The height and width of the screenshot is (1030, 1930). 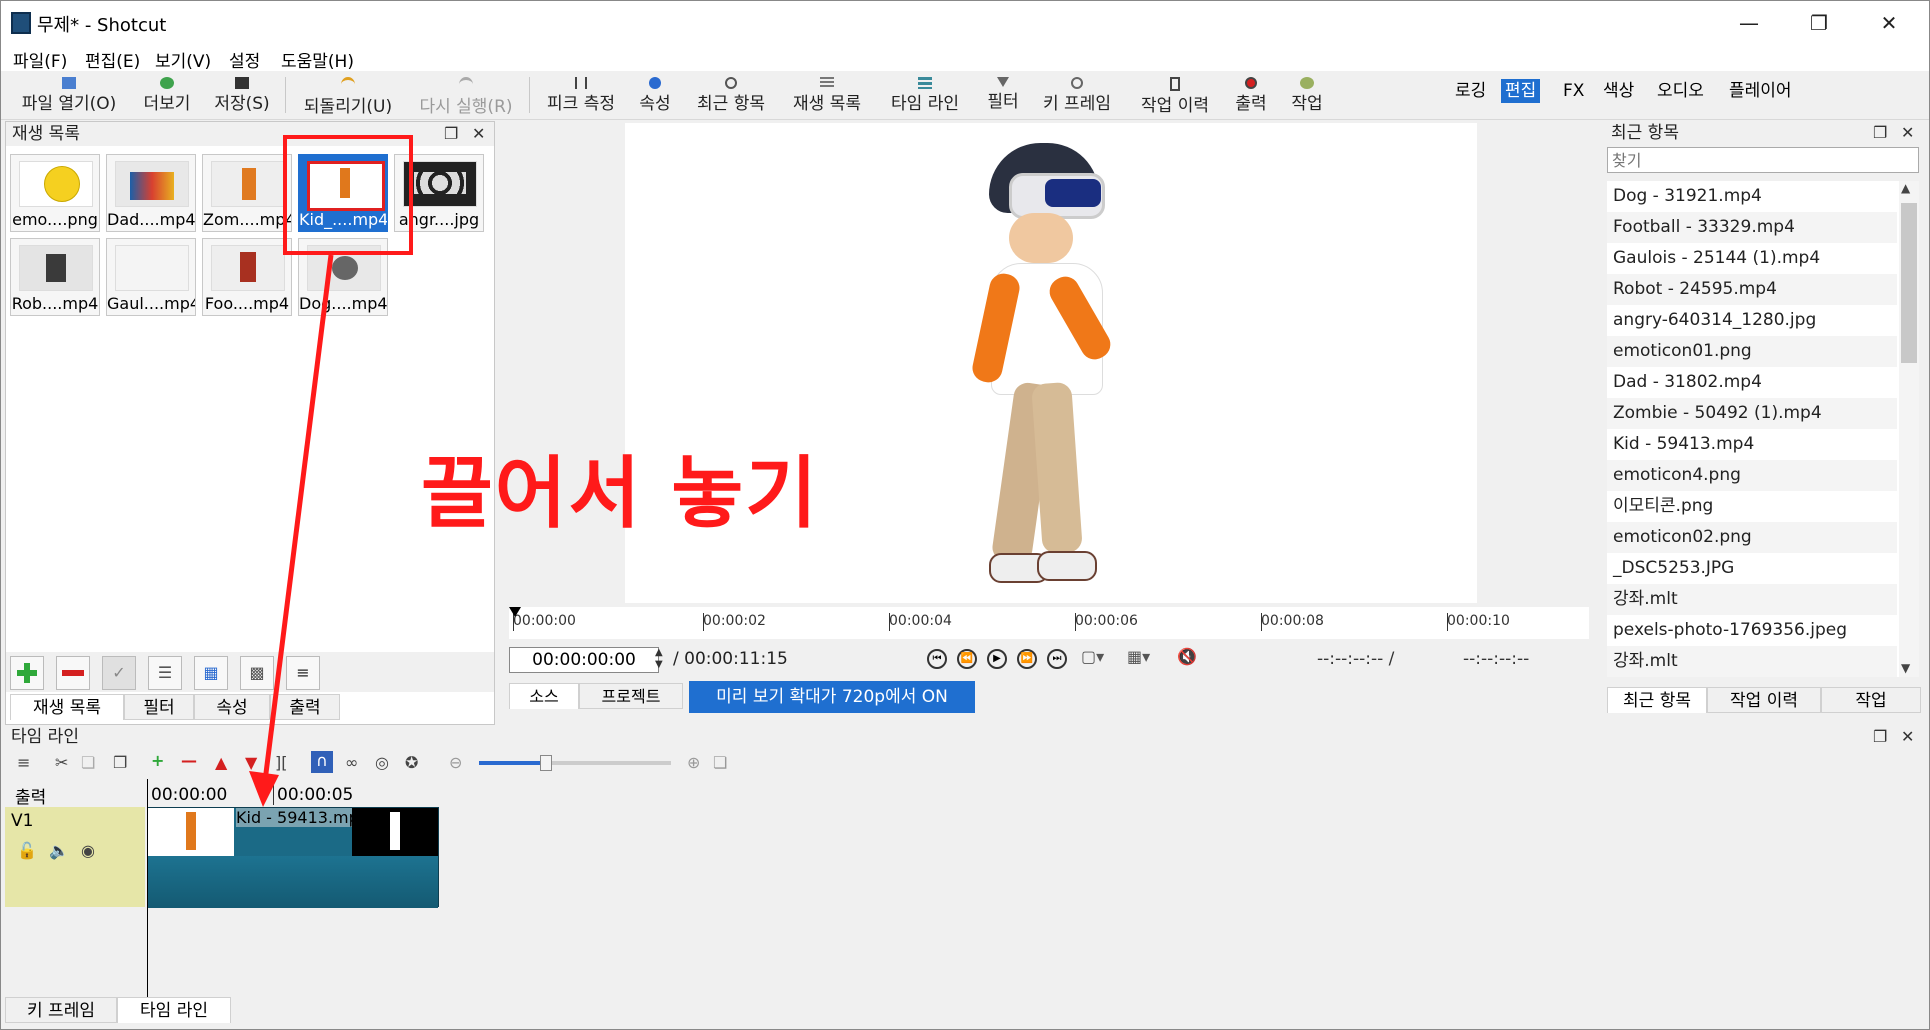 I want to click on drag-arrow, so click(x=291, y=530).